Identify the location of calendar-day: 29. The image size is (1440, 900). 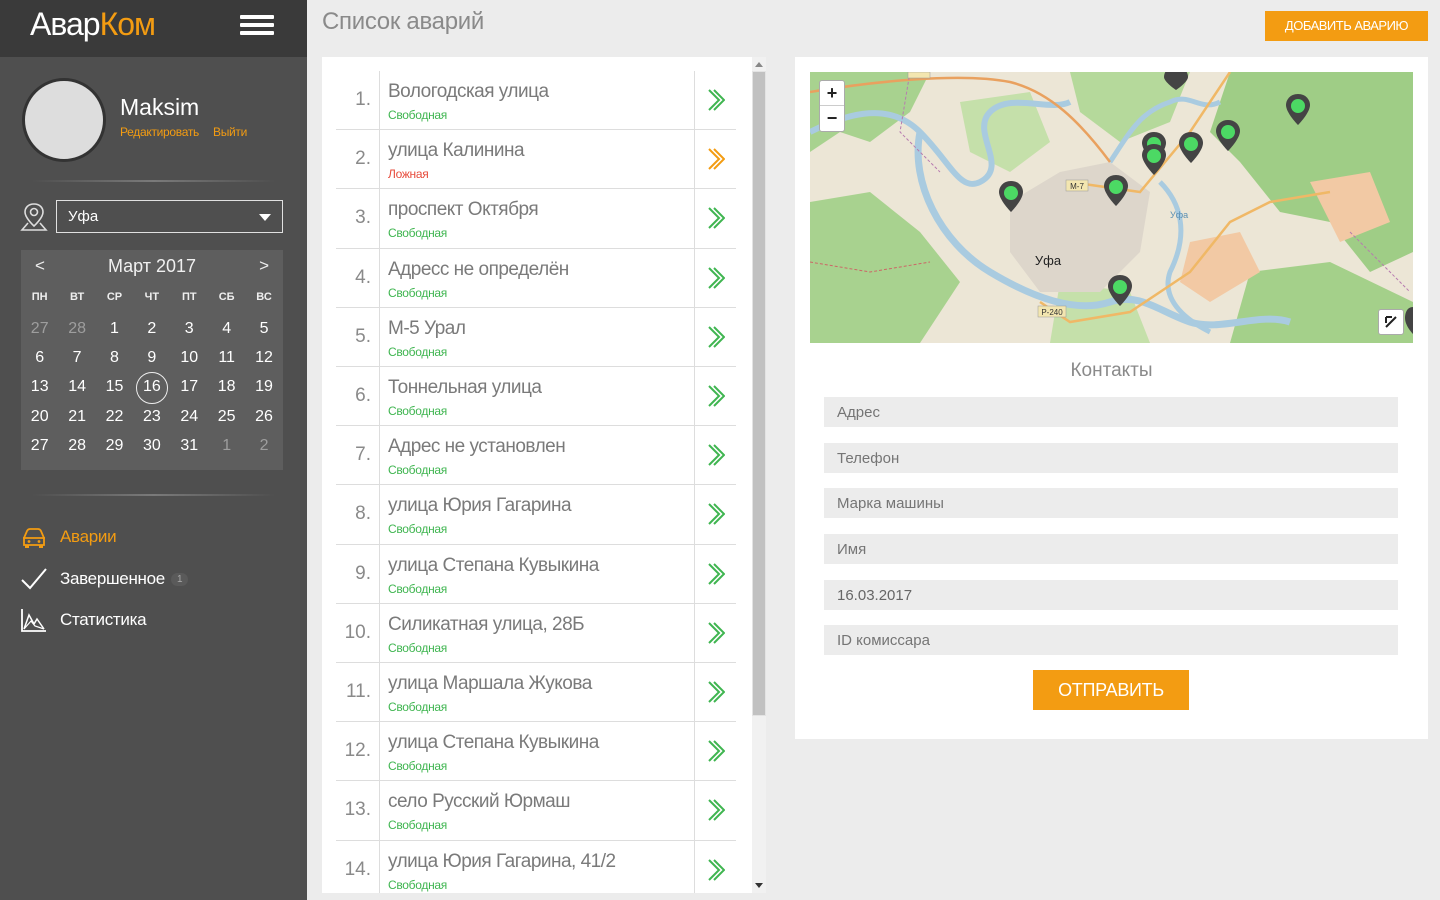
(114, 445).